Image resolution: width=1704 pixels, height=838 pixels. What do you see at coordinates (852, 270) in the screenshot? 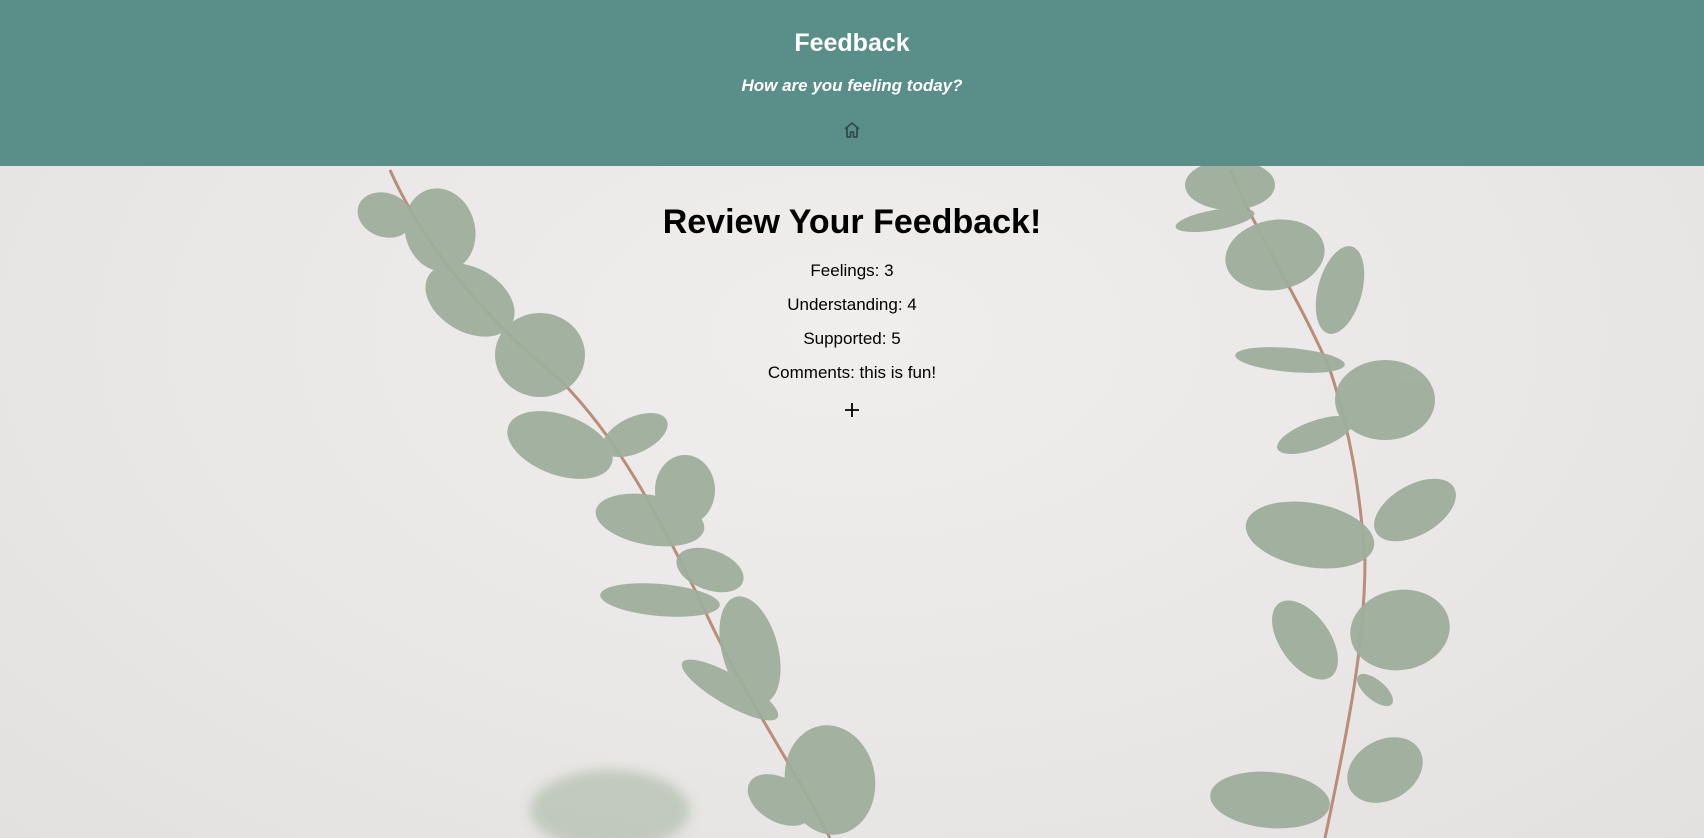
I see `feelings-value: Feelings: 3` at bounding box center [852, 270].